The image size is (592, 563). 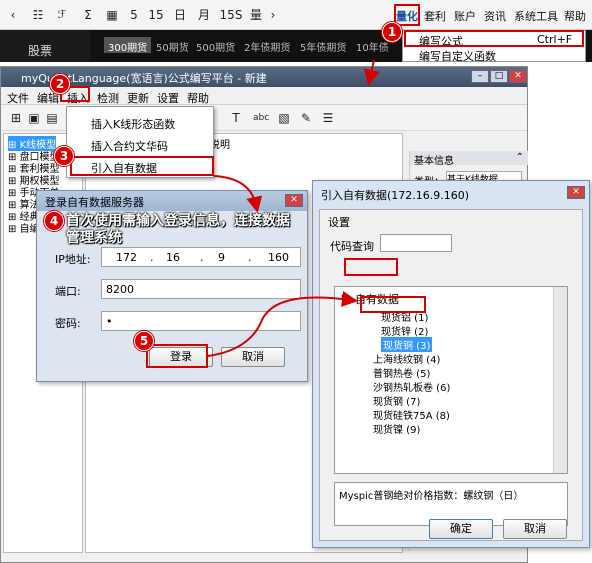 I want to click on step-badge-2: 2, so click(x=60, y=84).